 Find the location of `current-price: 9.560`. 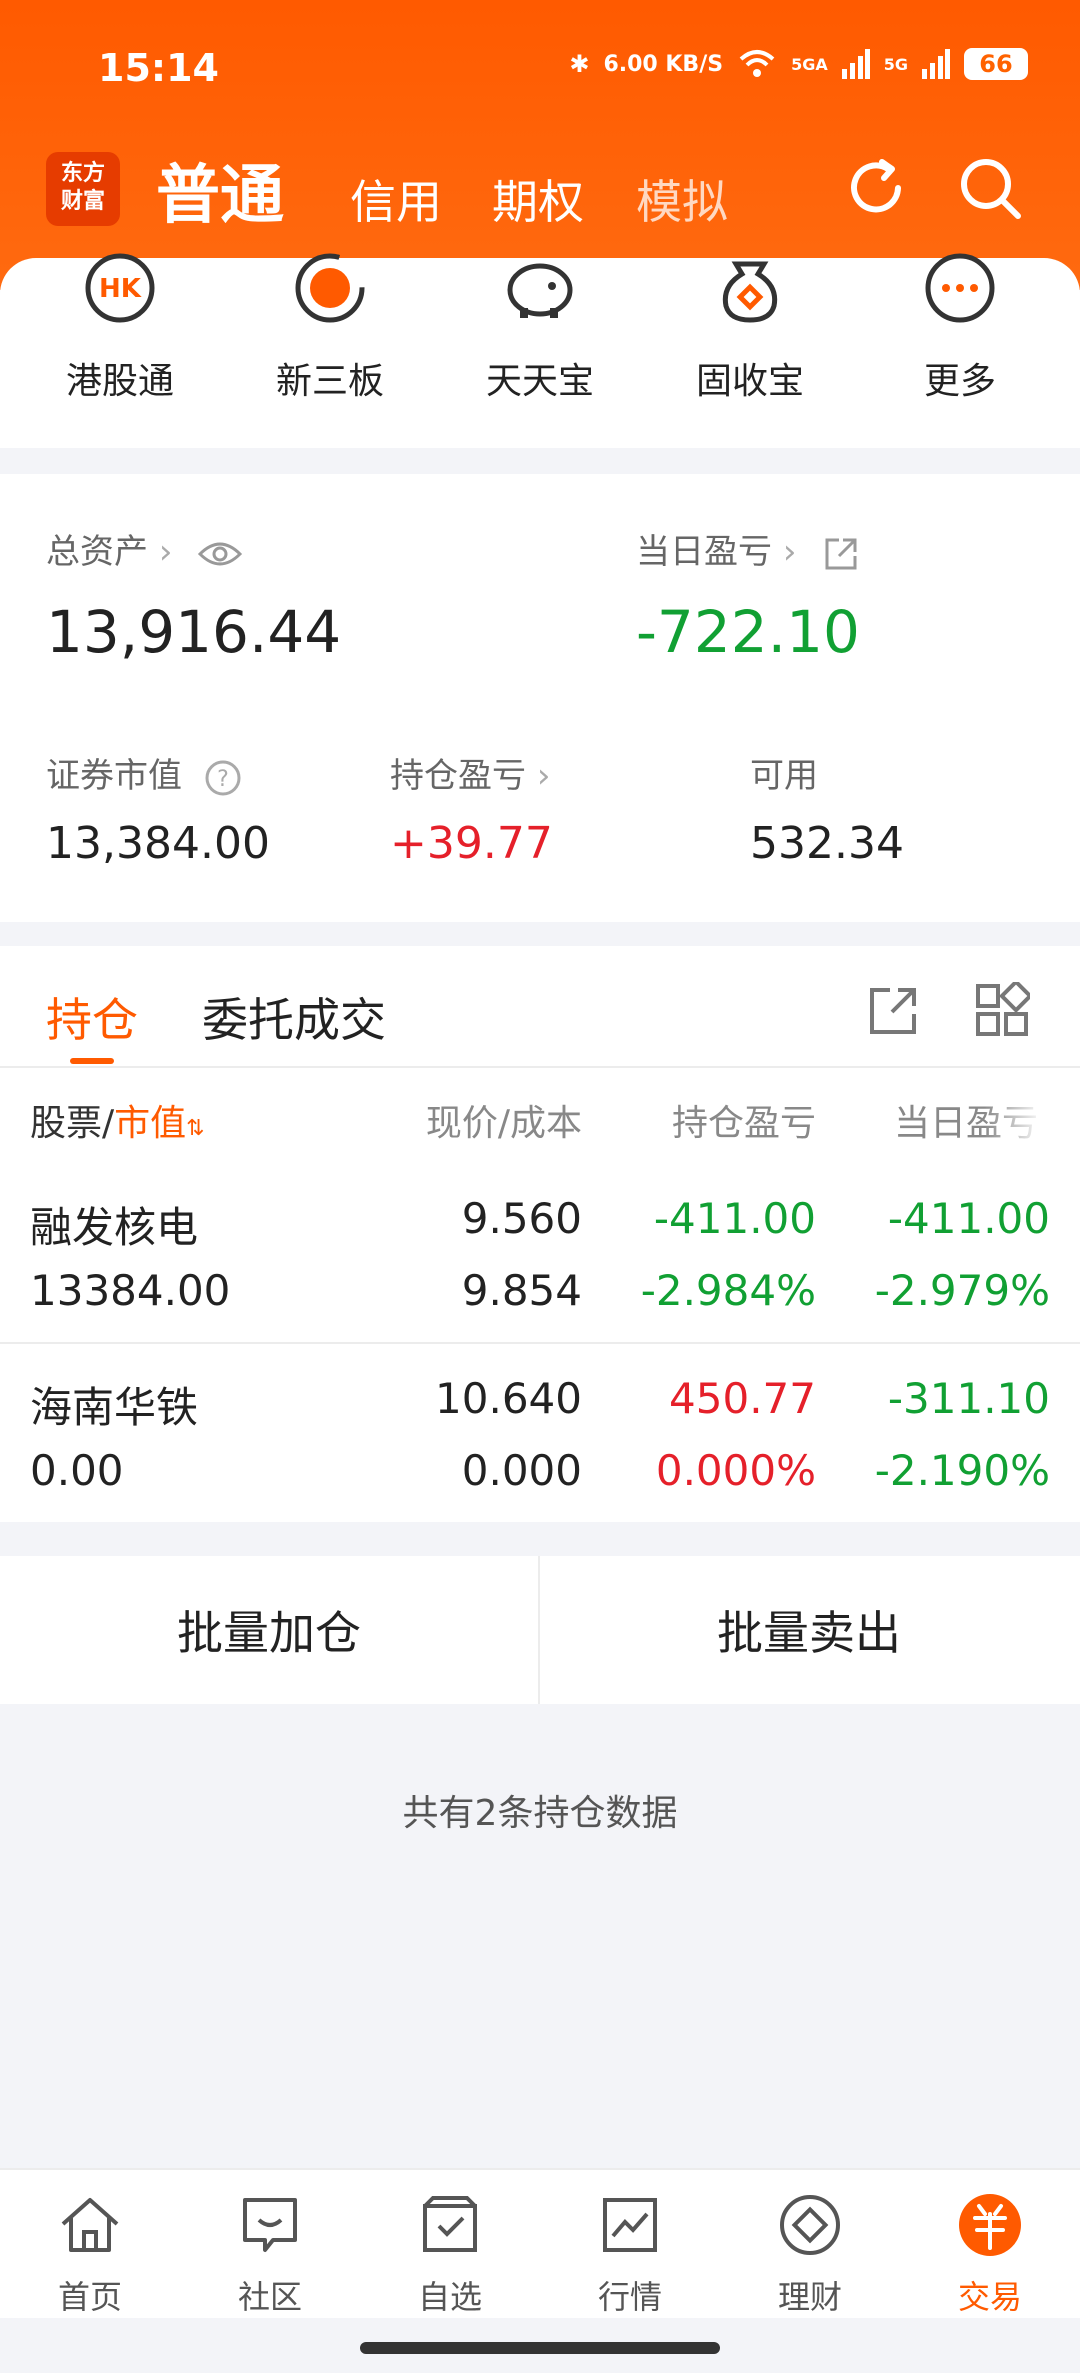

current-price: 9.560 is located at coordinates (521, 1218).